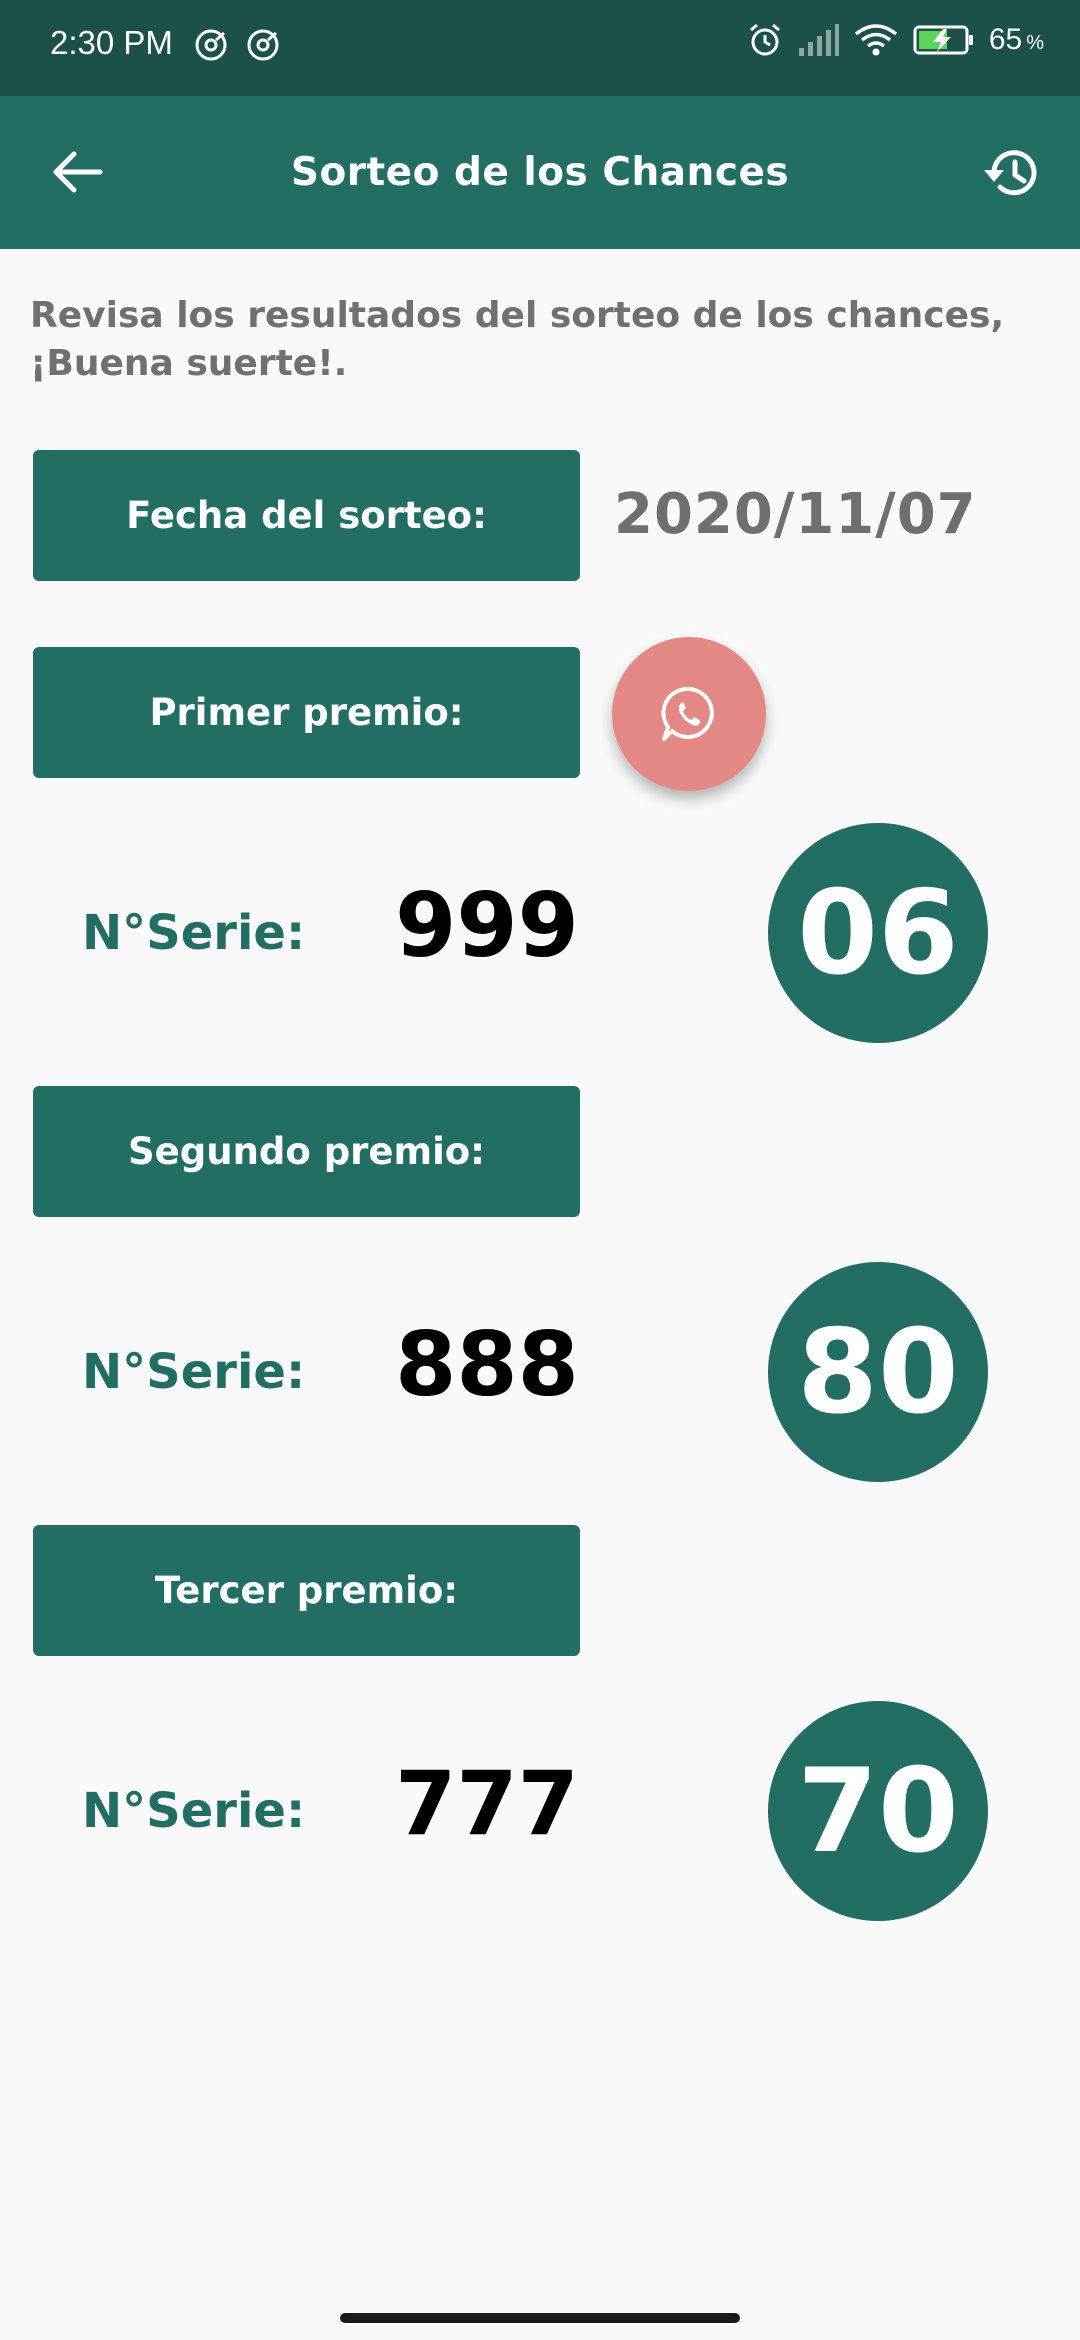  What do you see at coordinates (487, 1364) in the screenshot?
I see `second-prize-serie-value: 888` at bounding box center [487, 1364].